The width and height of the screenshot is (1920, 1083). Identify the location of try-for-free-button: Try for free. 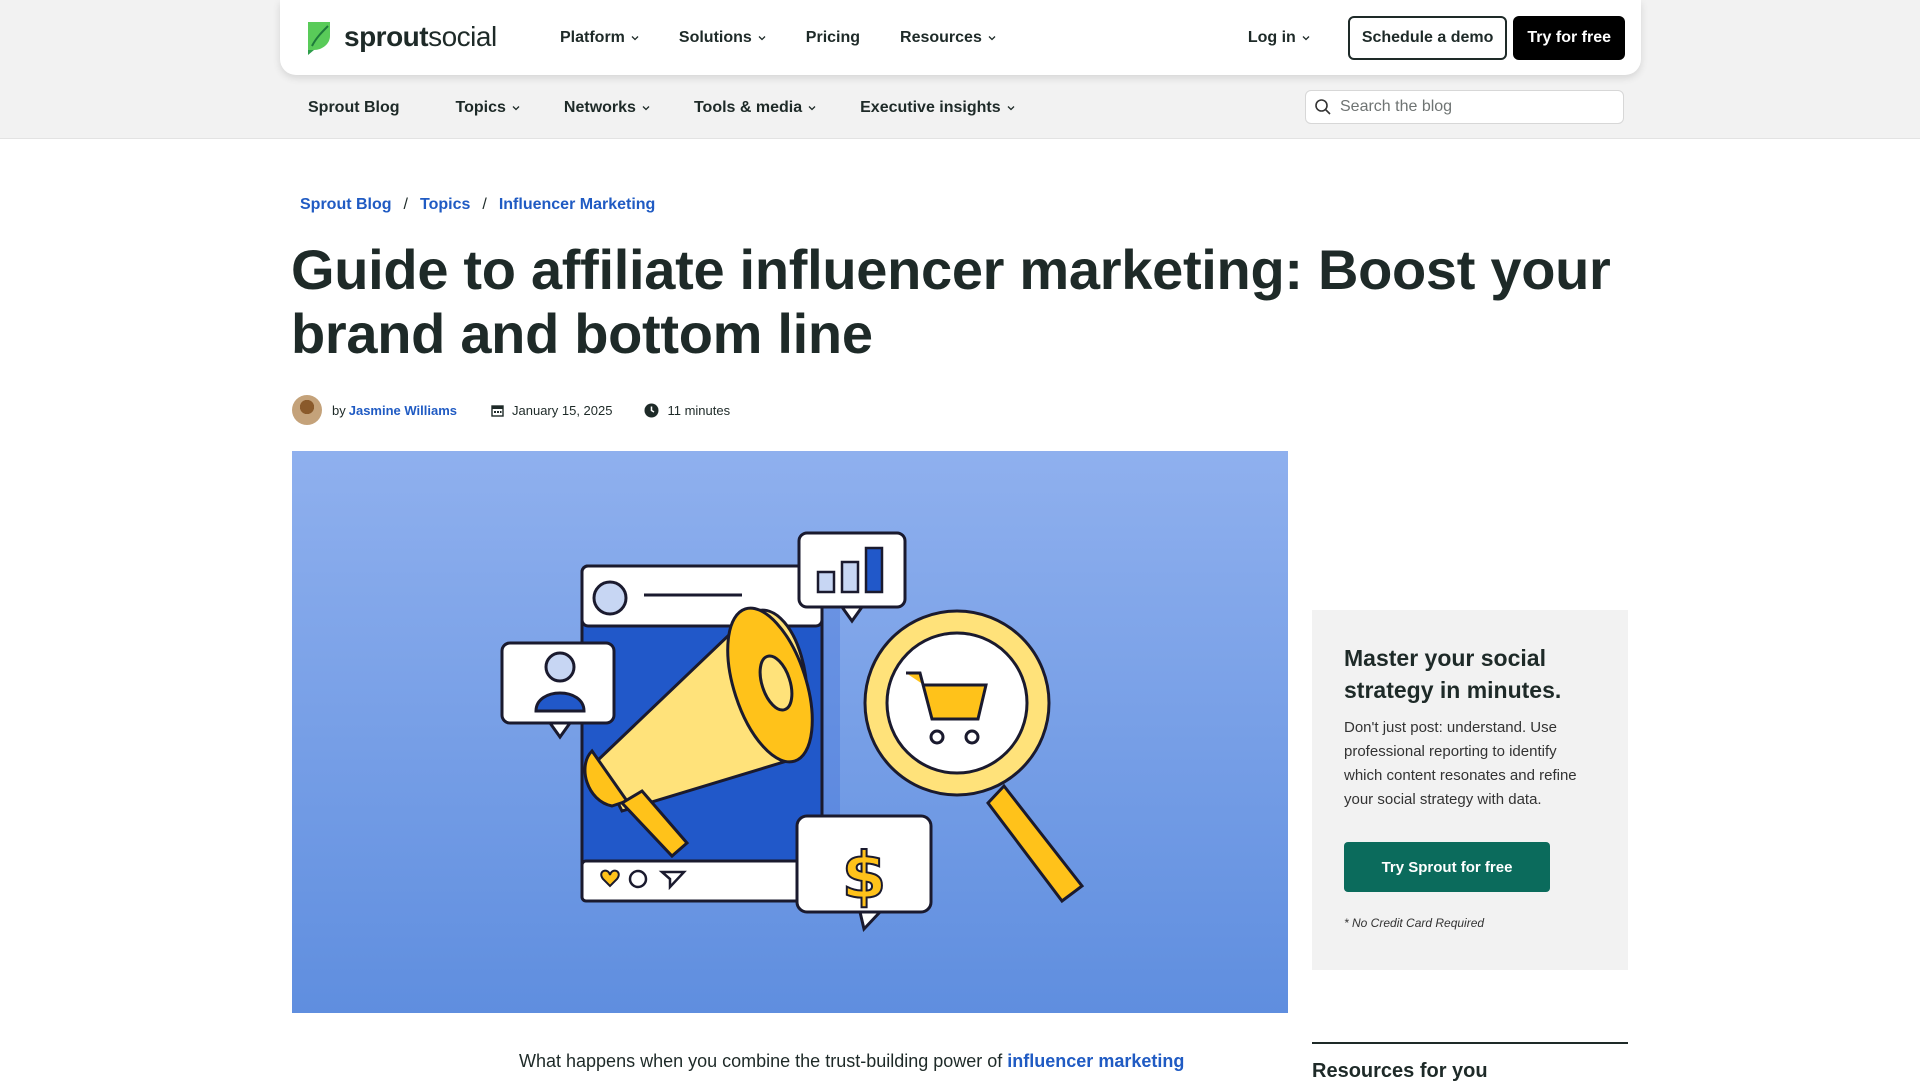
(1569, 38).